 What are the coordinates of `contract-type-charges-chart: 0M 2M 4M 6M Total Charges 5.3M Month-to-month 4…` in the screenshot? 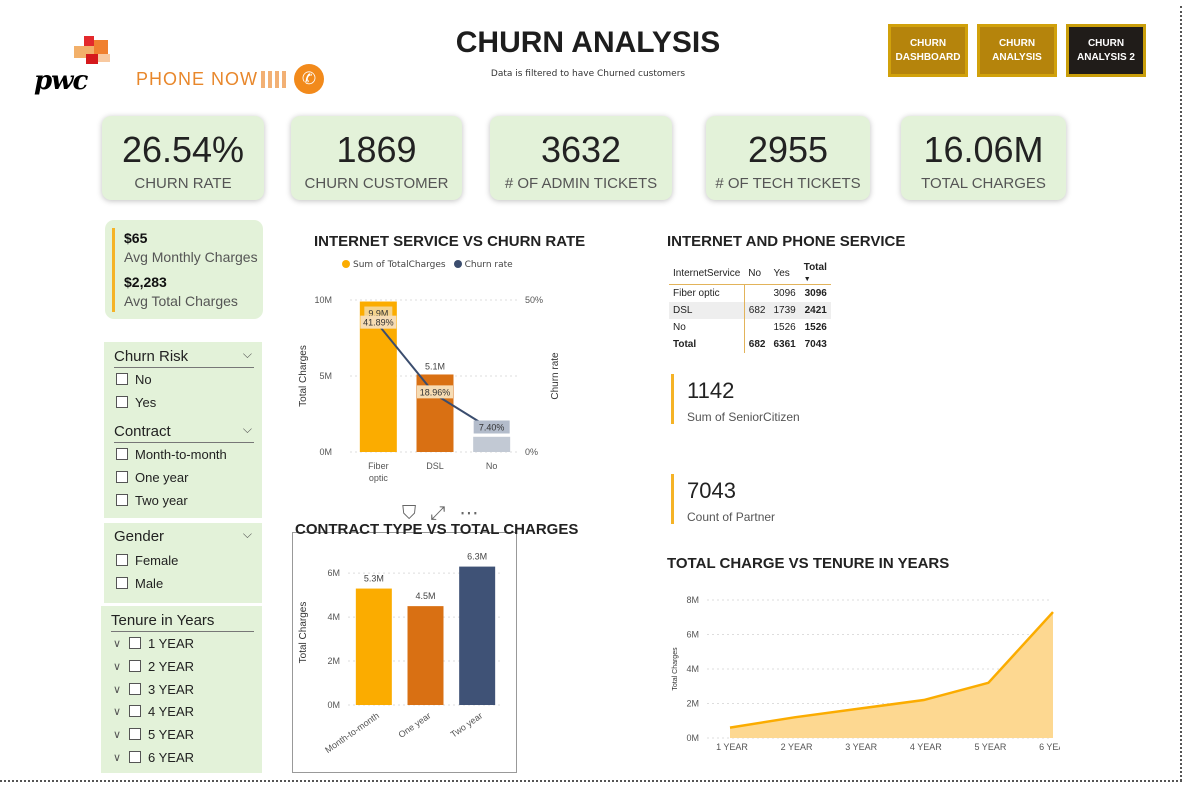 It's located at (404, 656).